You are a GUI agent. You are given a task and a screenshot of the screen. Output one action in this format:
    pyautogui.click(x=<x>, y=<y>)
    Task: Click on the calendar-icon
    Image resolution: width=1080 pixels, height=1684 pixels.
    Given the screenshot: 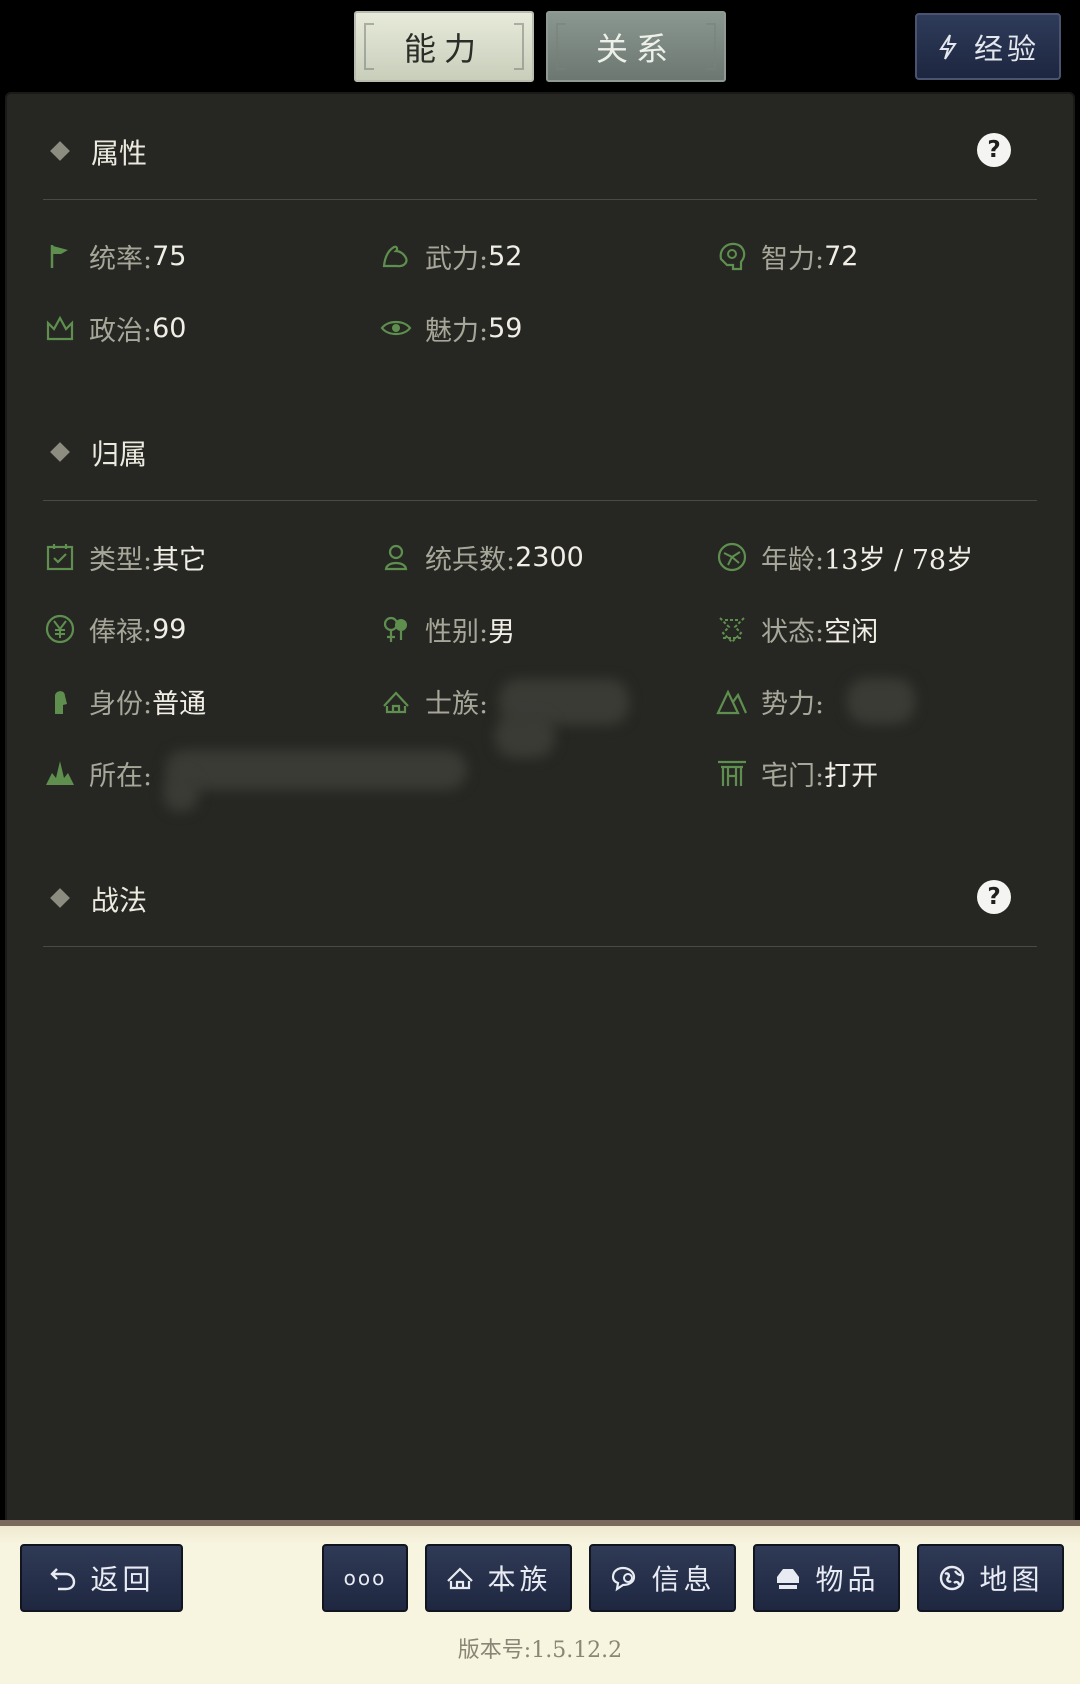 What is the action you would take?
    pyautogui.click(x=60, y=557)
    